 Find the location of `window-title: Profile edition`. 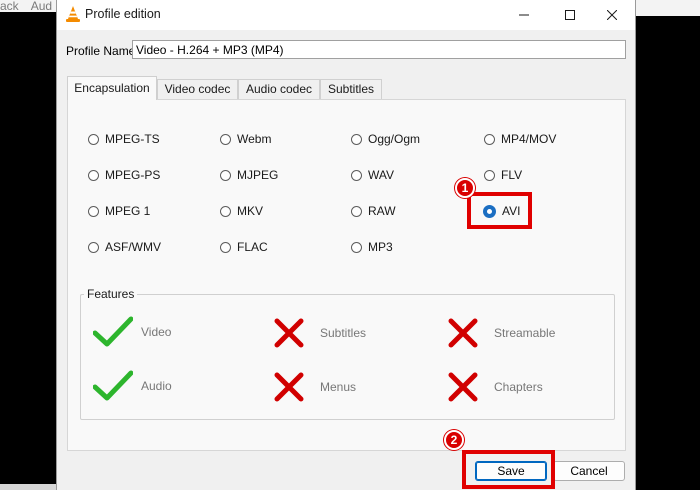

window-title: Profile edition is located at coordinates (123, 14).